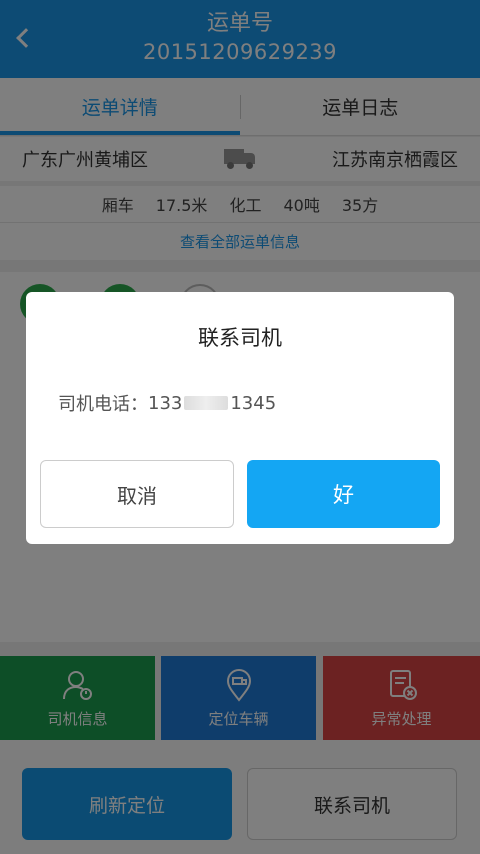 This screenshot has width=480, height=854. Describe the element at coordinates (343, 494) in the screenshot. I see `ok-button: 好` at that location.